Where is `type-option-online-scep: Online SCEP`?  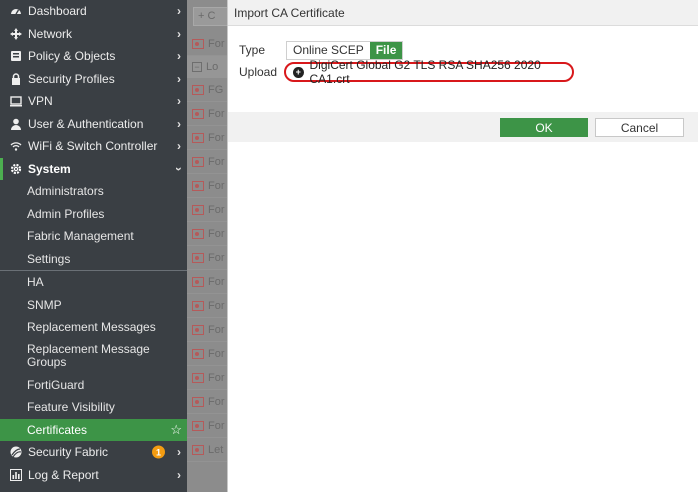 type-option-online-scep: Online SCEP is located at coordinates (328, 50).